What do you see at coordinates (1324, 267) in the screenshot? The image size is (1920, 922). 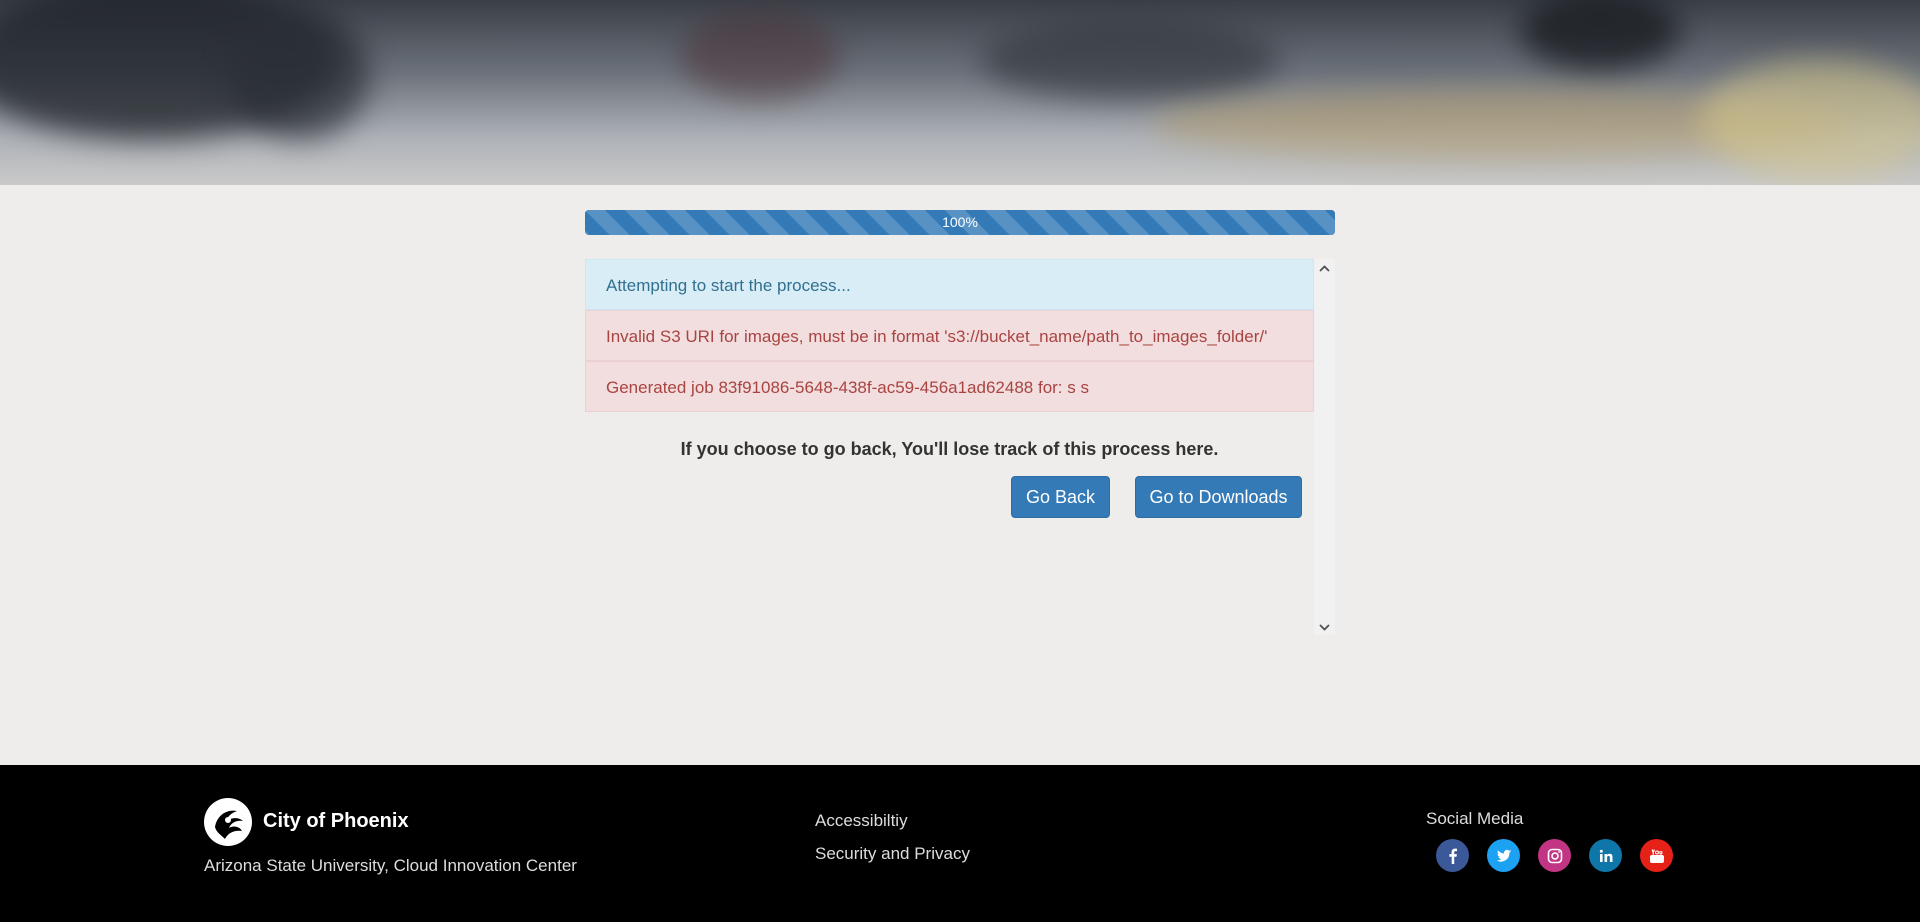 I see `scroll-up-icon` at bounding box center [1324, 267].